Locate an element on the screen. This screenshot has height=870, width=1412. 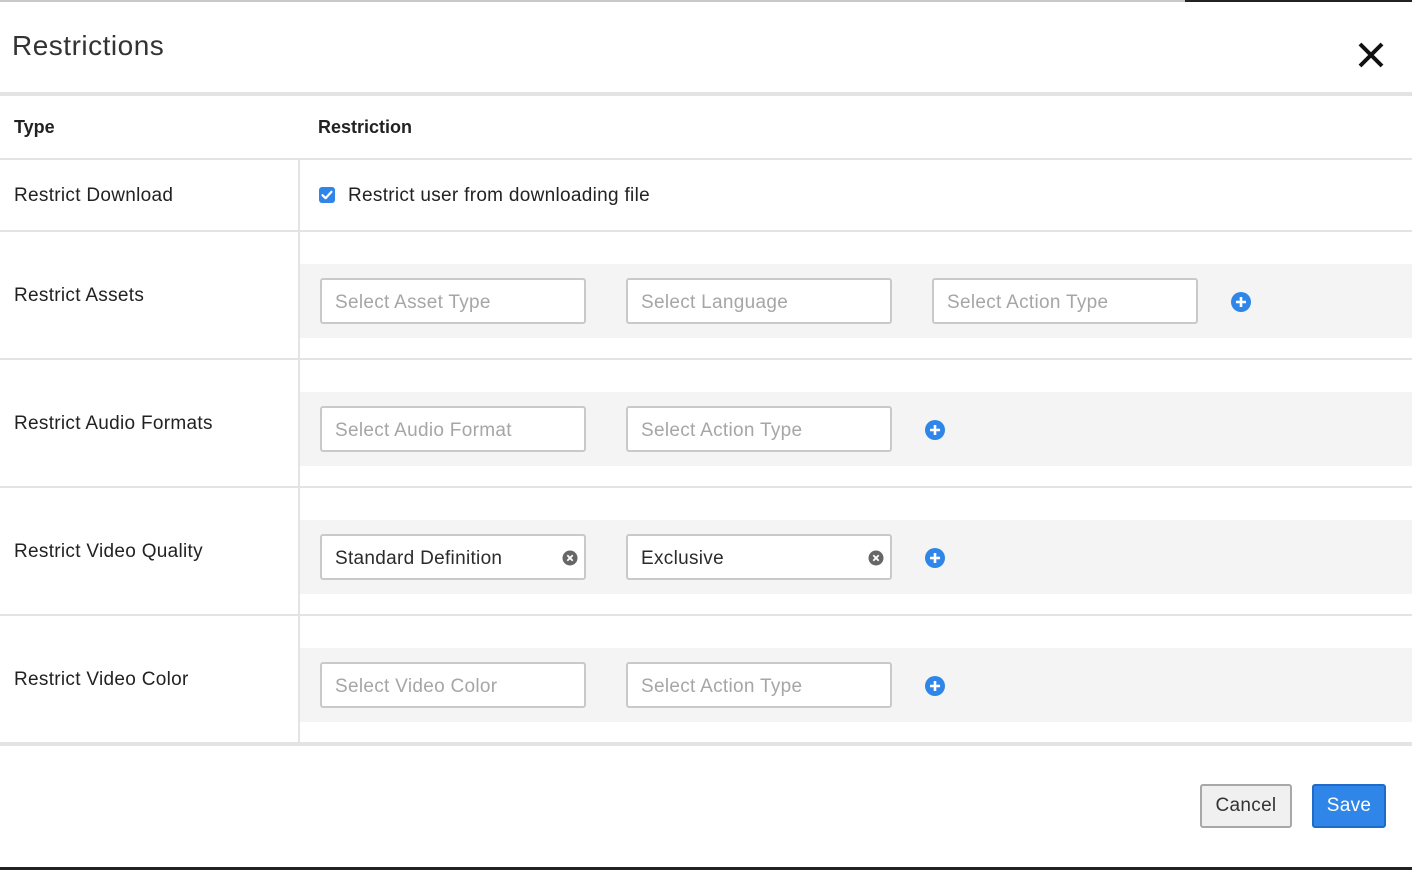
video-color-select: Select Video Color is located at coordinates (453, 685).